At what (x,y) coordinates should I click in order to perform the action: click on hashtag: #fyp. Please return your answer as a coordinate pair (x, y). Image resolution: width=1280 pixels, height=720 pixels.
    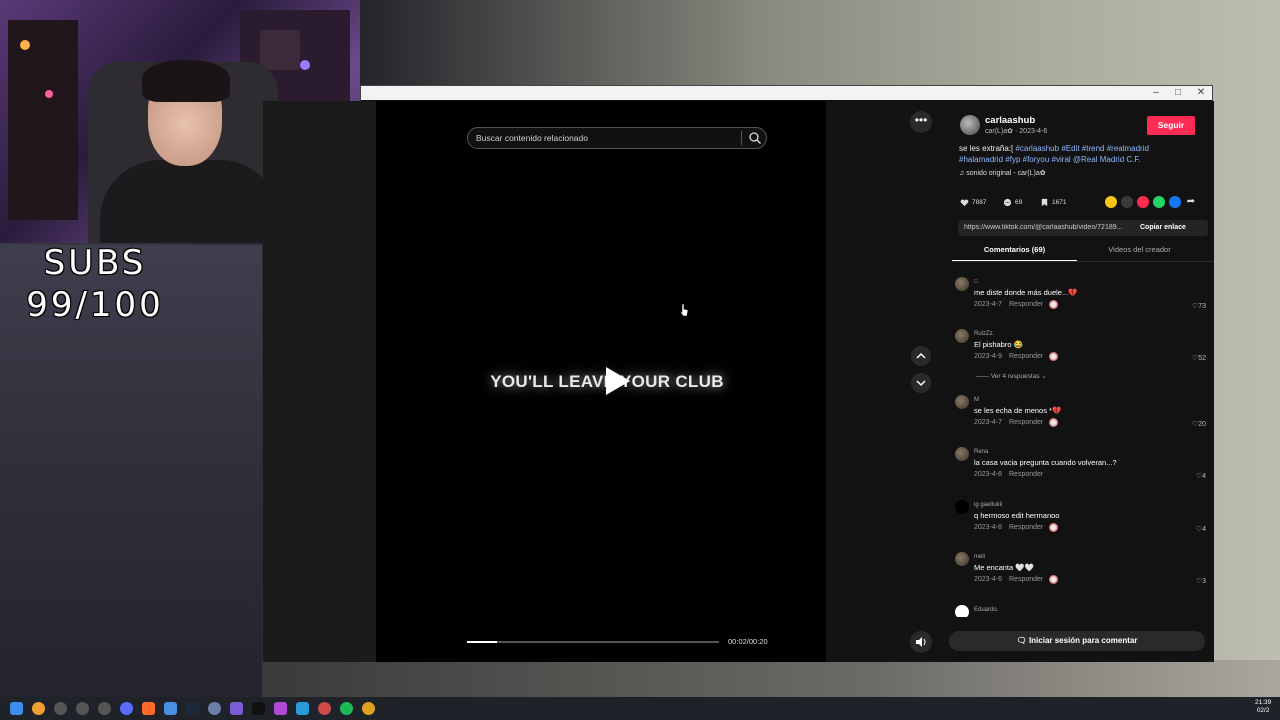
    Looking at the image, I should click on (1012, 159).